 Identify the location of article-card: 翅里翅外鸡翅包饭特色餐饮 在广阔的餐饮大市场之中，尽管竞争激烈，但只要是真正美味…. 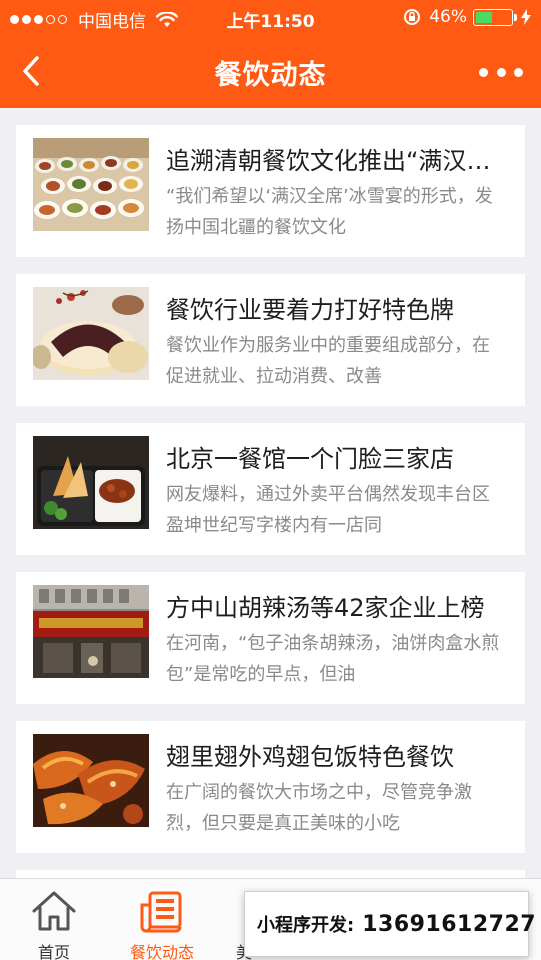
(270, 787).